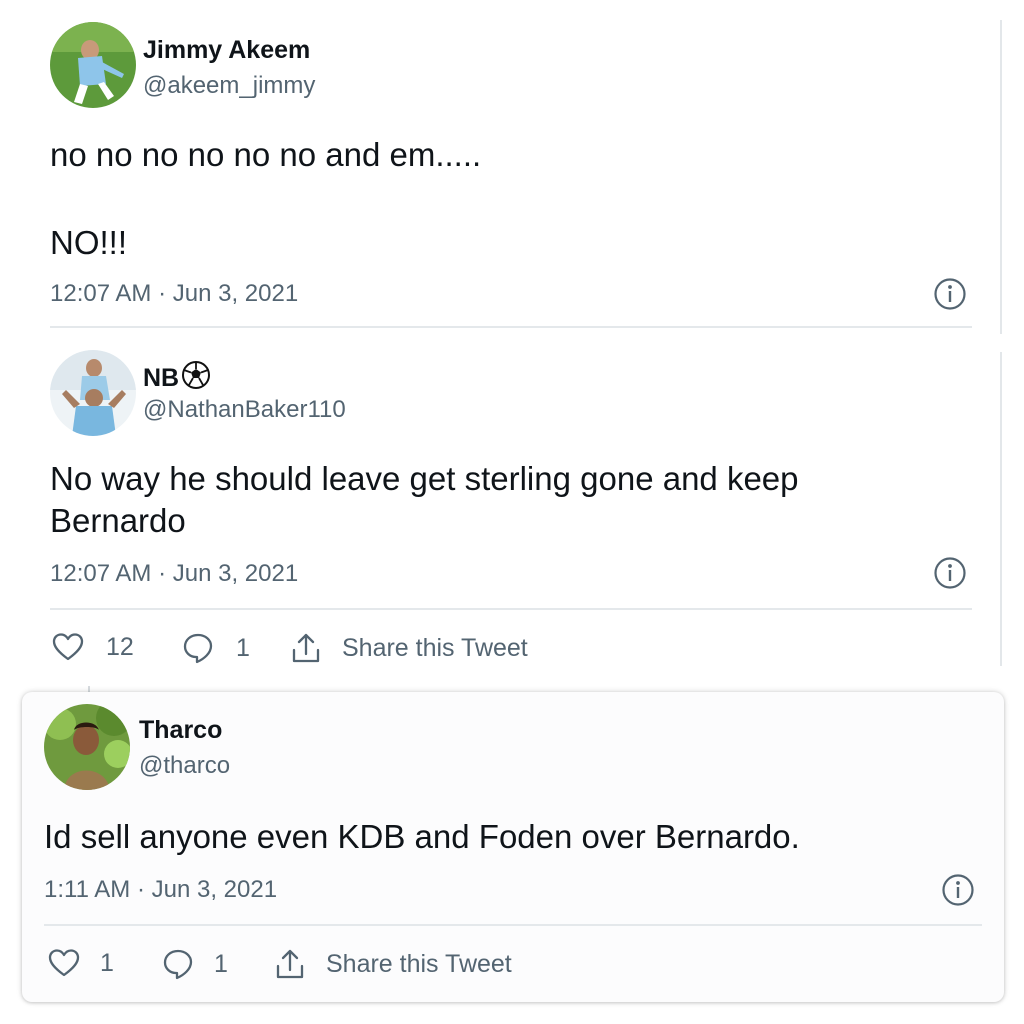 The height and width of the screenshot is (1024, 1024). I want to click on tweet-text-line-2: NO!!!, so click(89, 242).